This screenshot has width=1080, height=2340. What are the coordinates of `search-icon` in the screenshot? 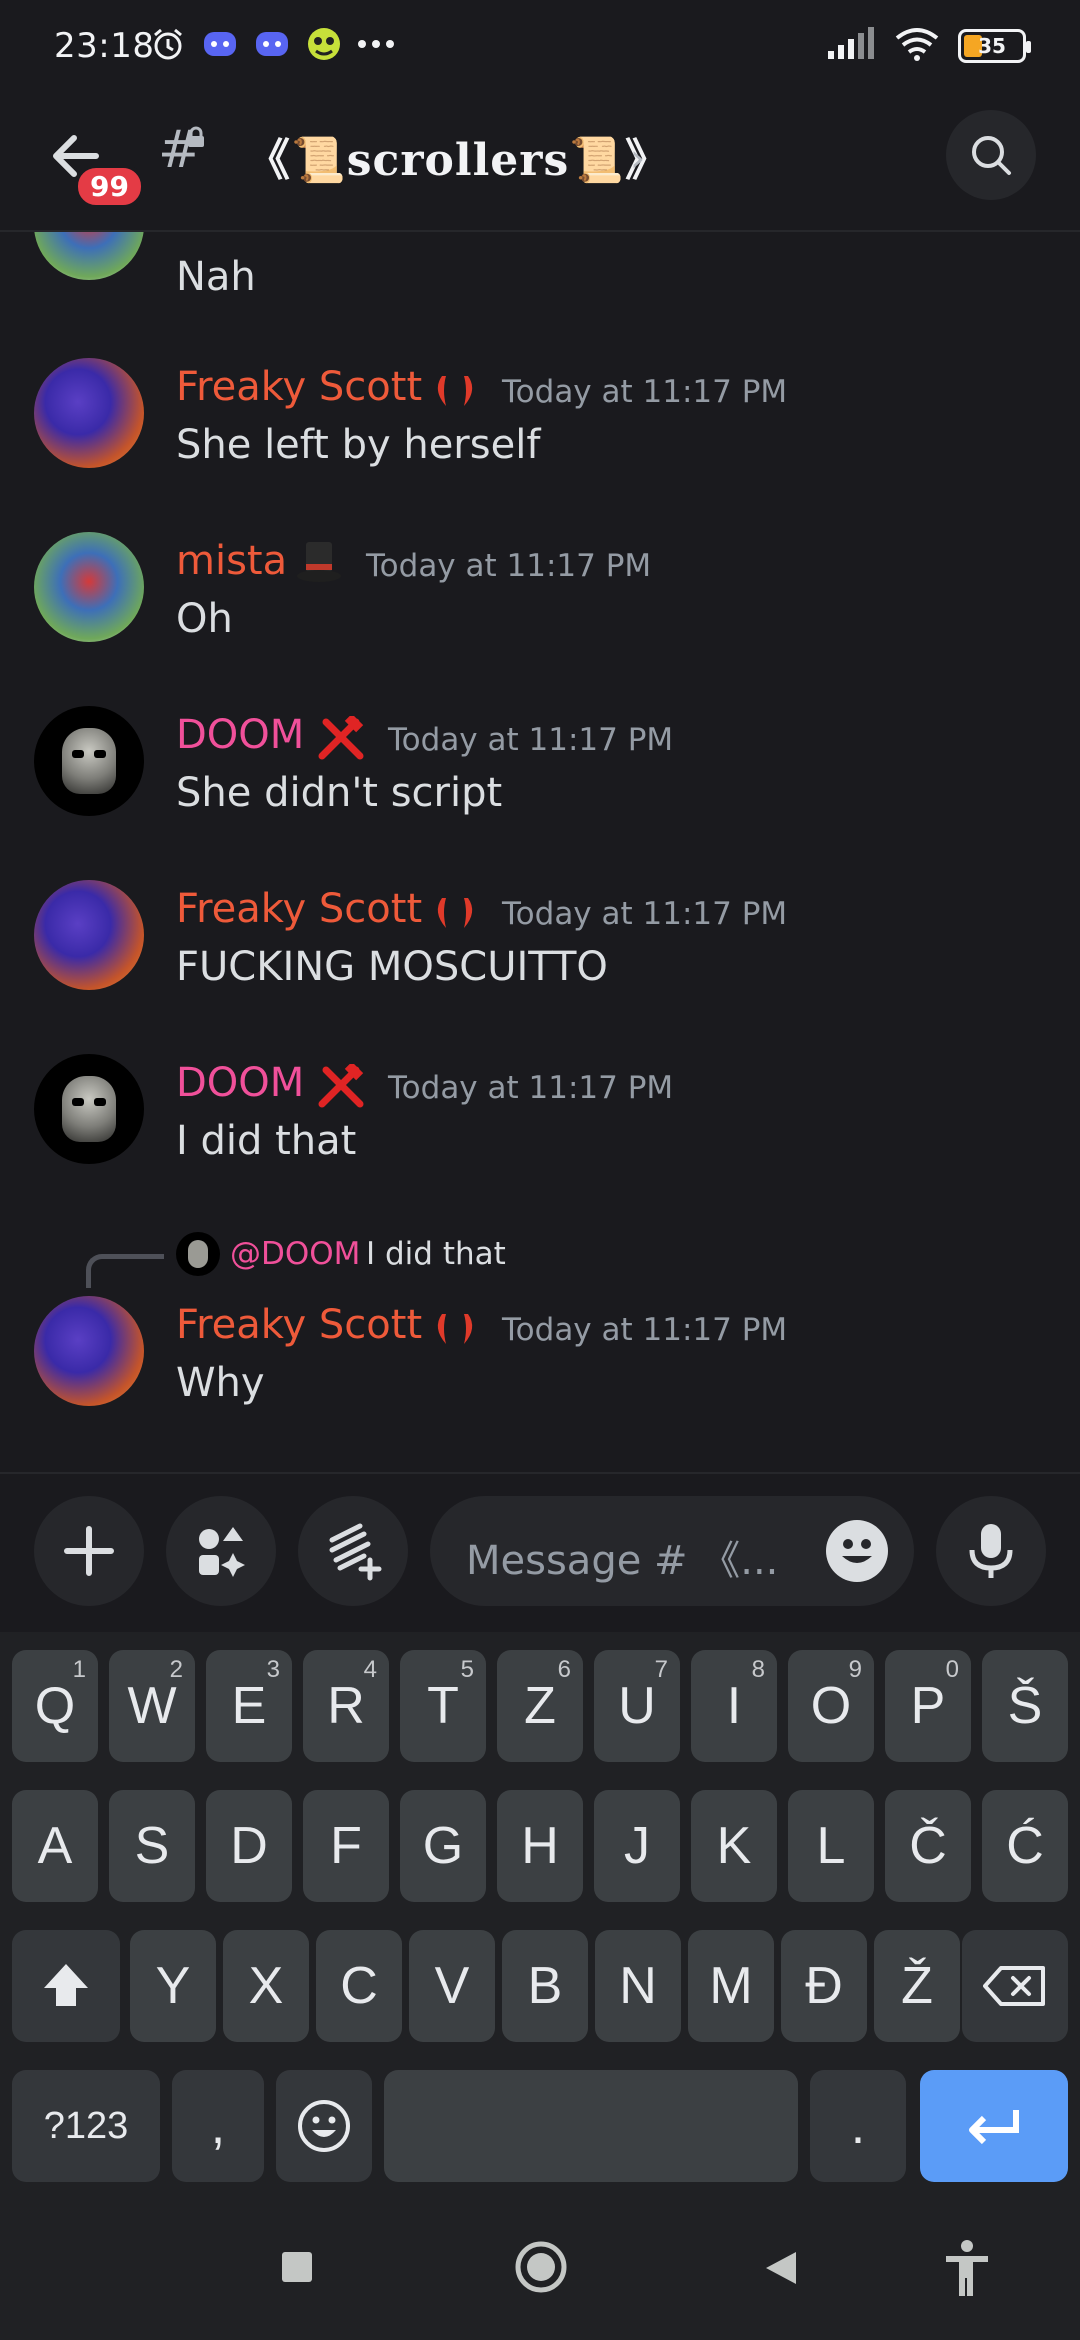 It's located at (991, 155).